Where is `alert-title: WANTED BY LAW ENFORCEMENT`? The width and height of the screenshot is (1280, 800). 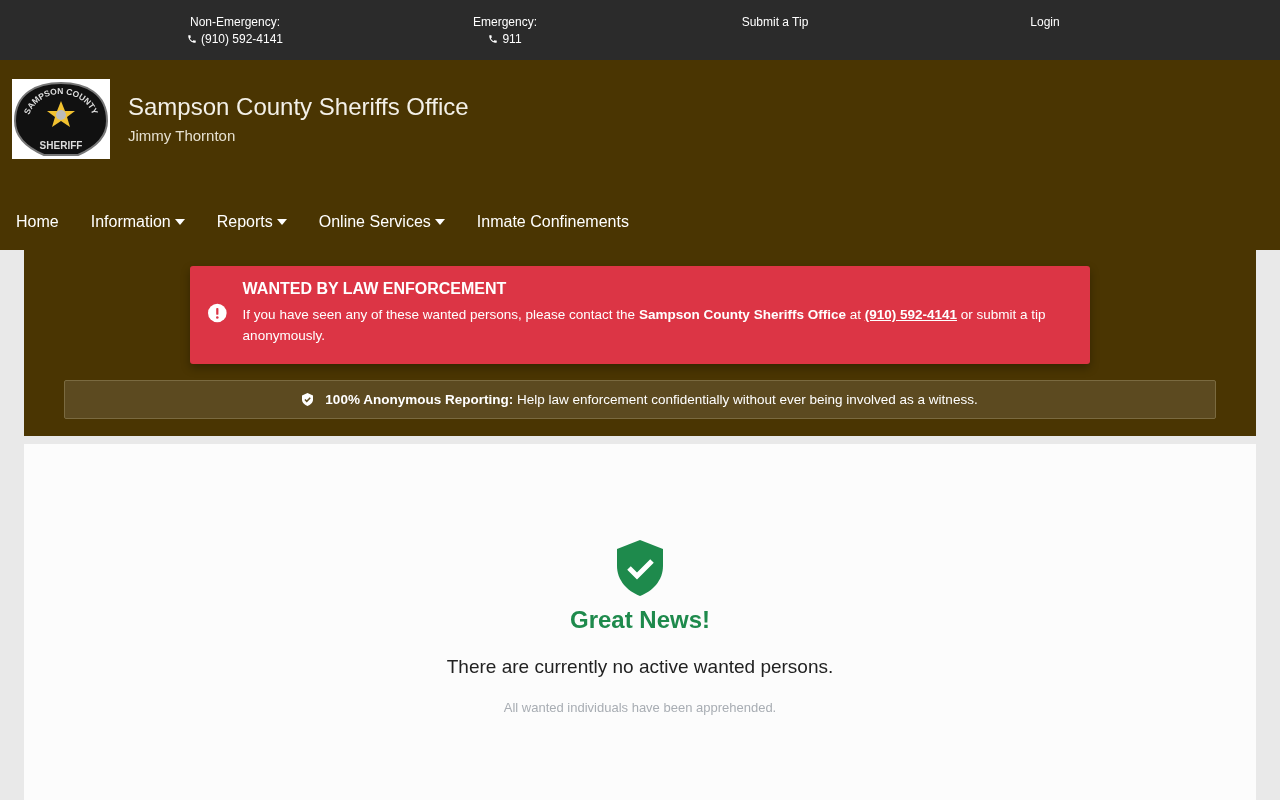
alert-title: WANTED BY LAW ENFORCEMENT is located at coordinates (375, 289).